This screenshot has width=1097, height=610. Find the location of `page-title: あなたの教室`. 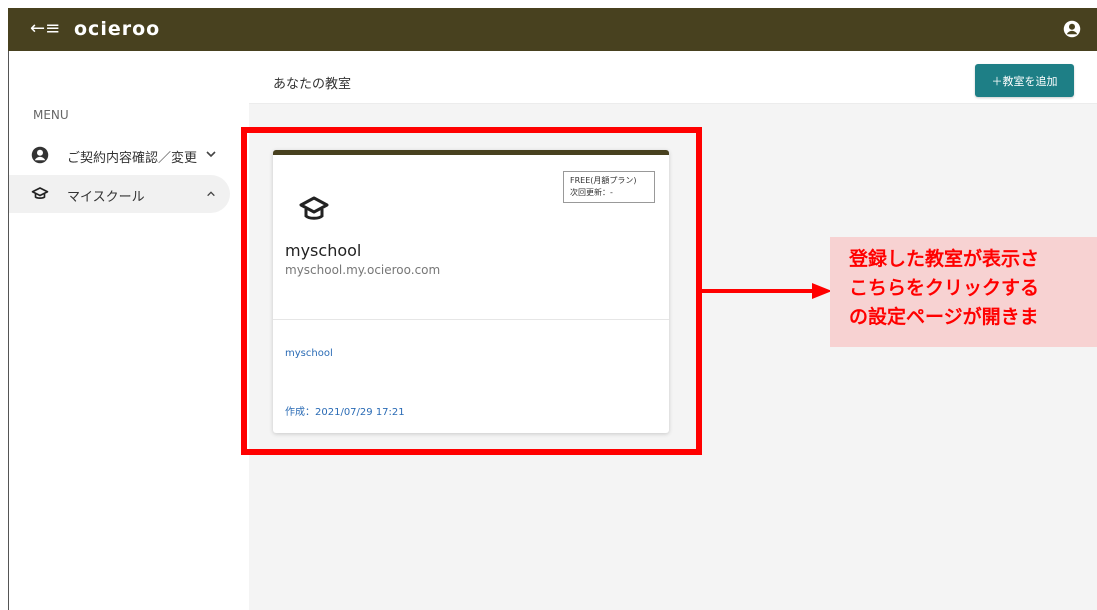

page-title: あなたの教室 is located at coordinates (312, 84).